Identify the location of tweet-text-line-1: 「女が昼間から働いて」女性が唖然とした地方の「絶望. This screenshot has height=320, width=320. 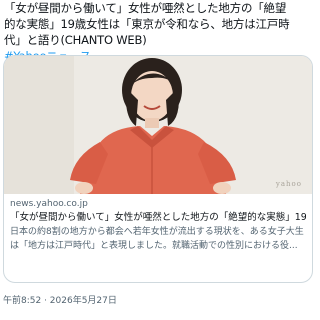
(145, 8).